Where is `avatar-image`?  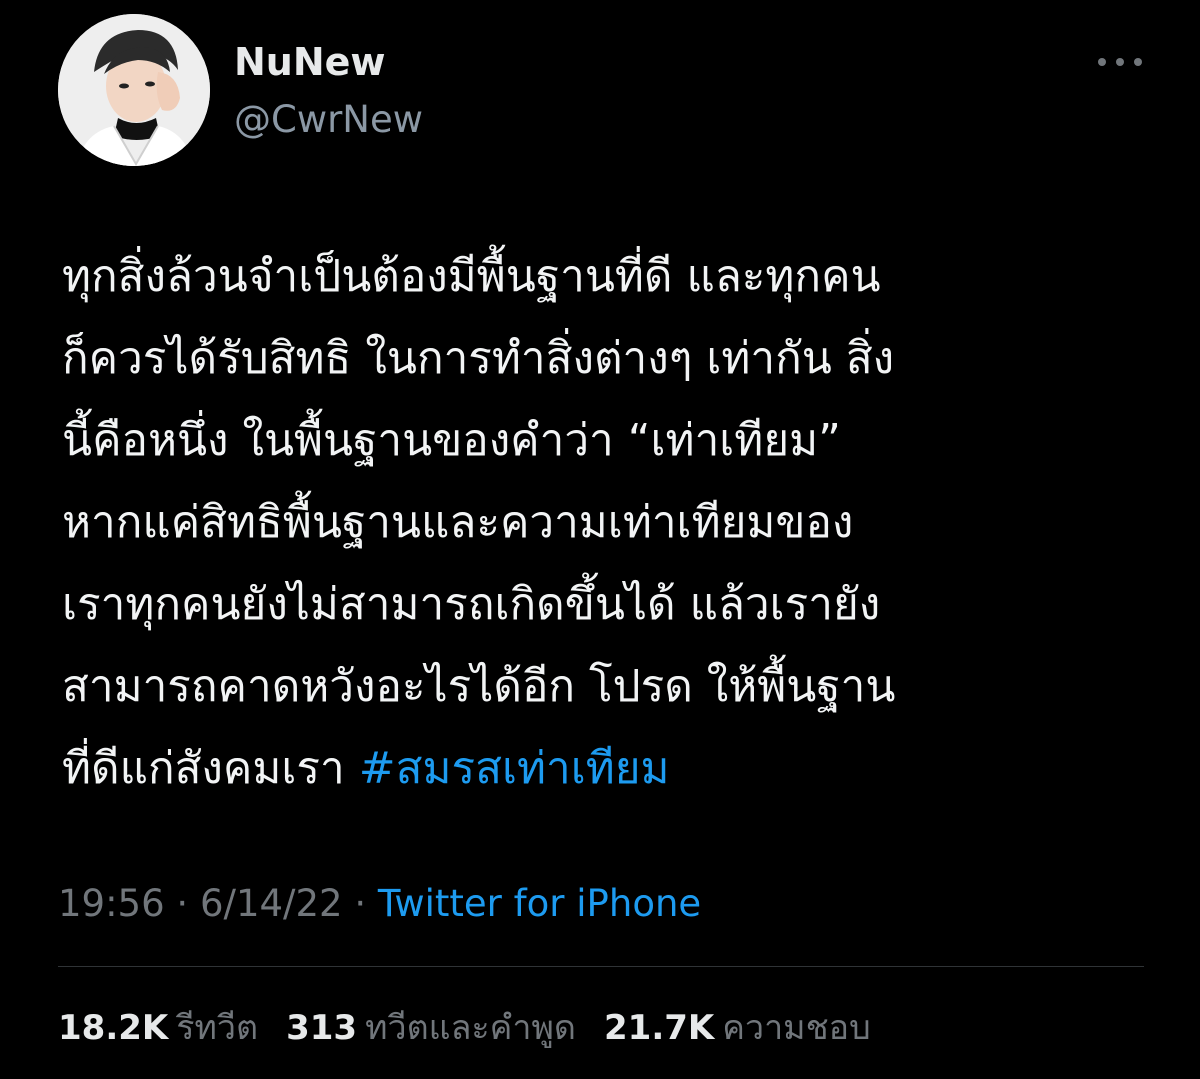 avatar-image is located at coordinates (134, 90).